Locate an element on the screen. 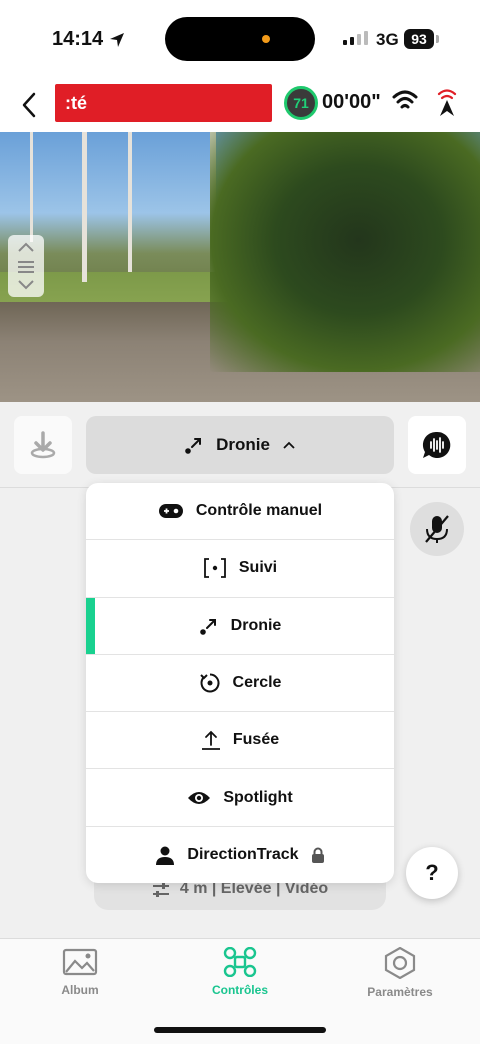 This screenshot has width=480, height=1044. eye-icon is located at coordinates (199, 797).